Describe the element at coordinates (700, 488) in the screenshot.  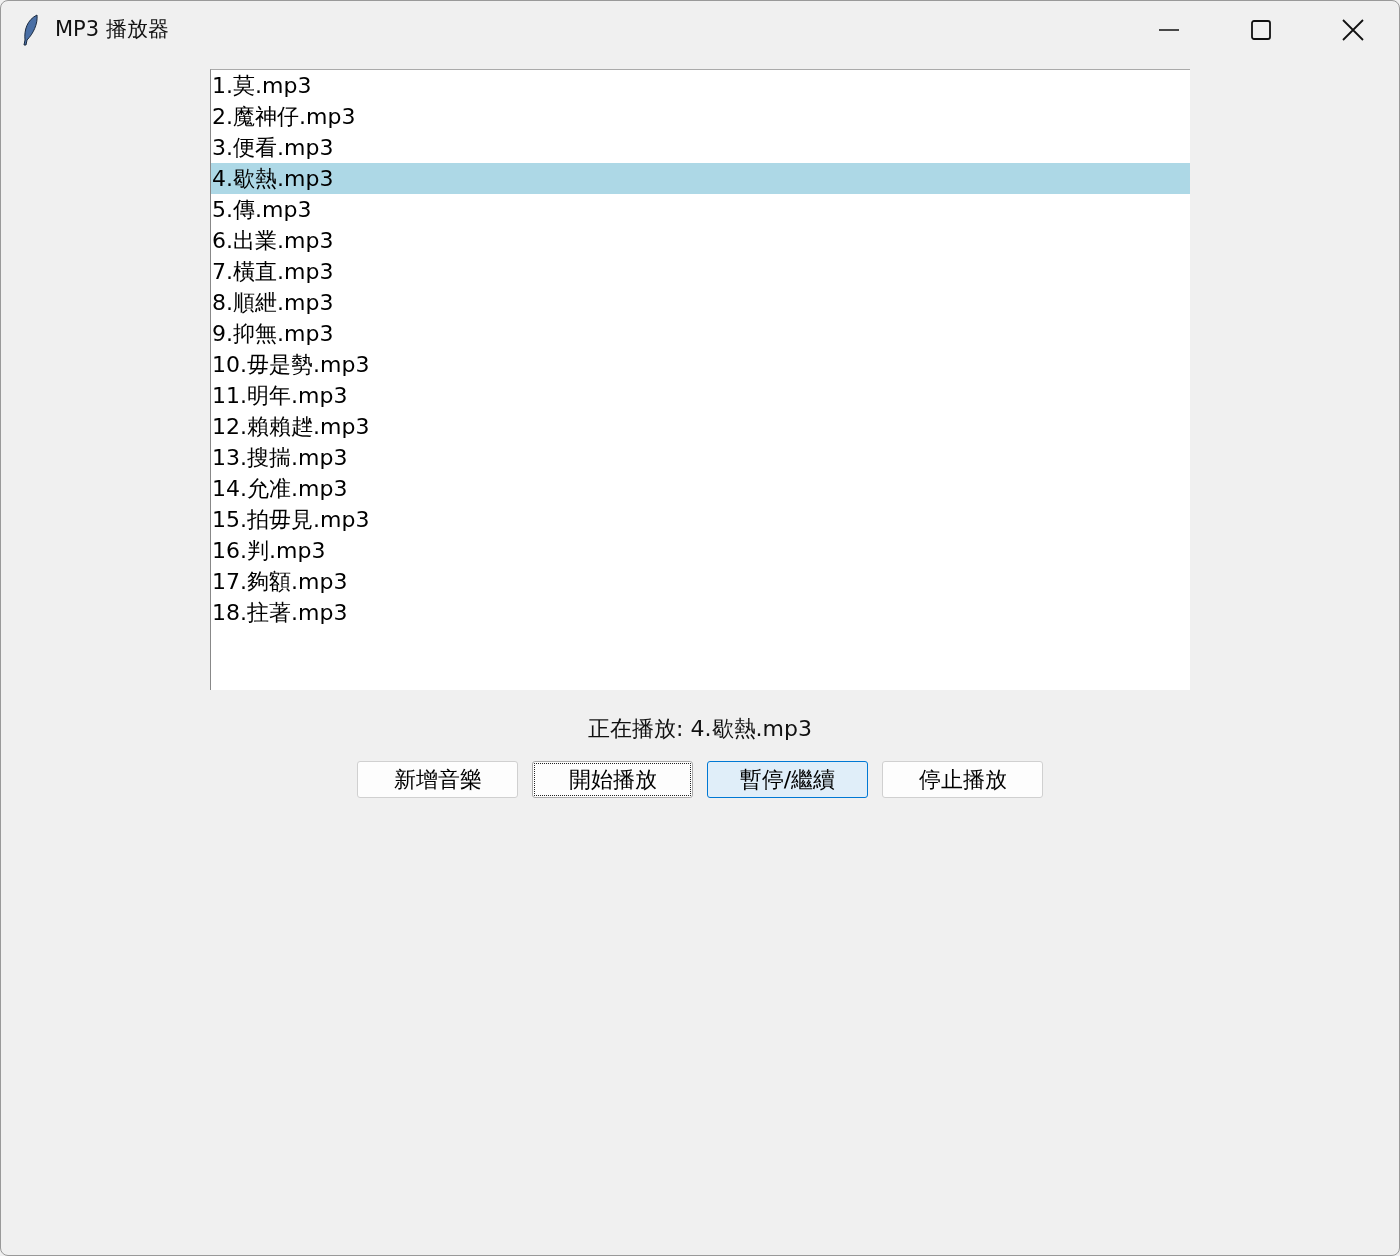
I see `playlist-item: 14.允准.mp3` at that location.